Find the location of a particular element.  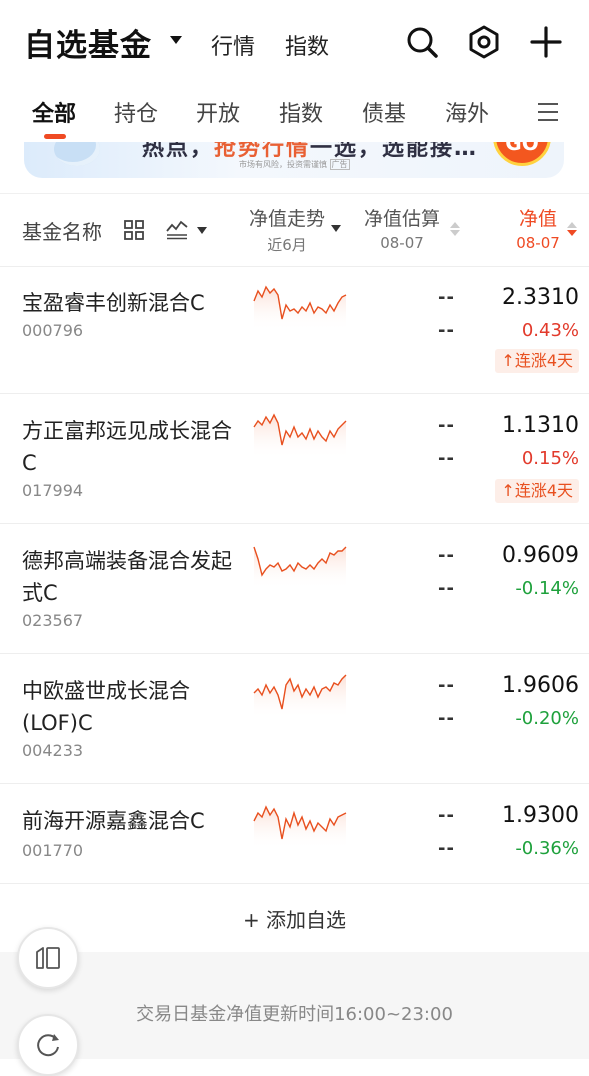

fund-row: 德邦高端装备混合发起式C 023567 -- -- 0.9609 -0.14% is located at coordinates (294, 588).